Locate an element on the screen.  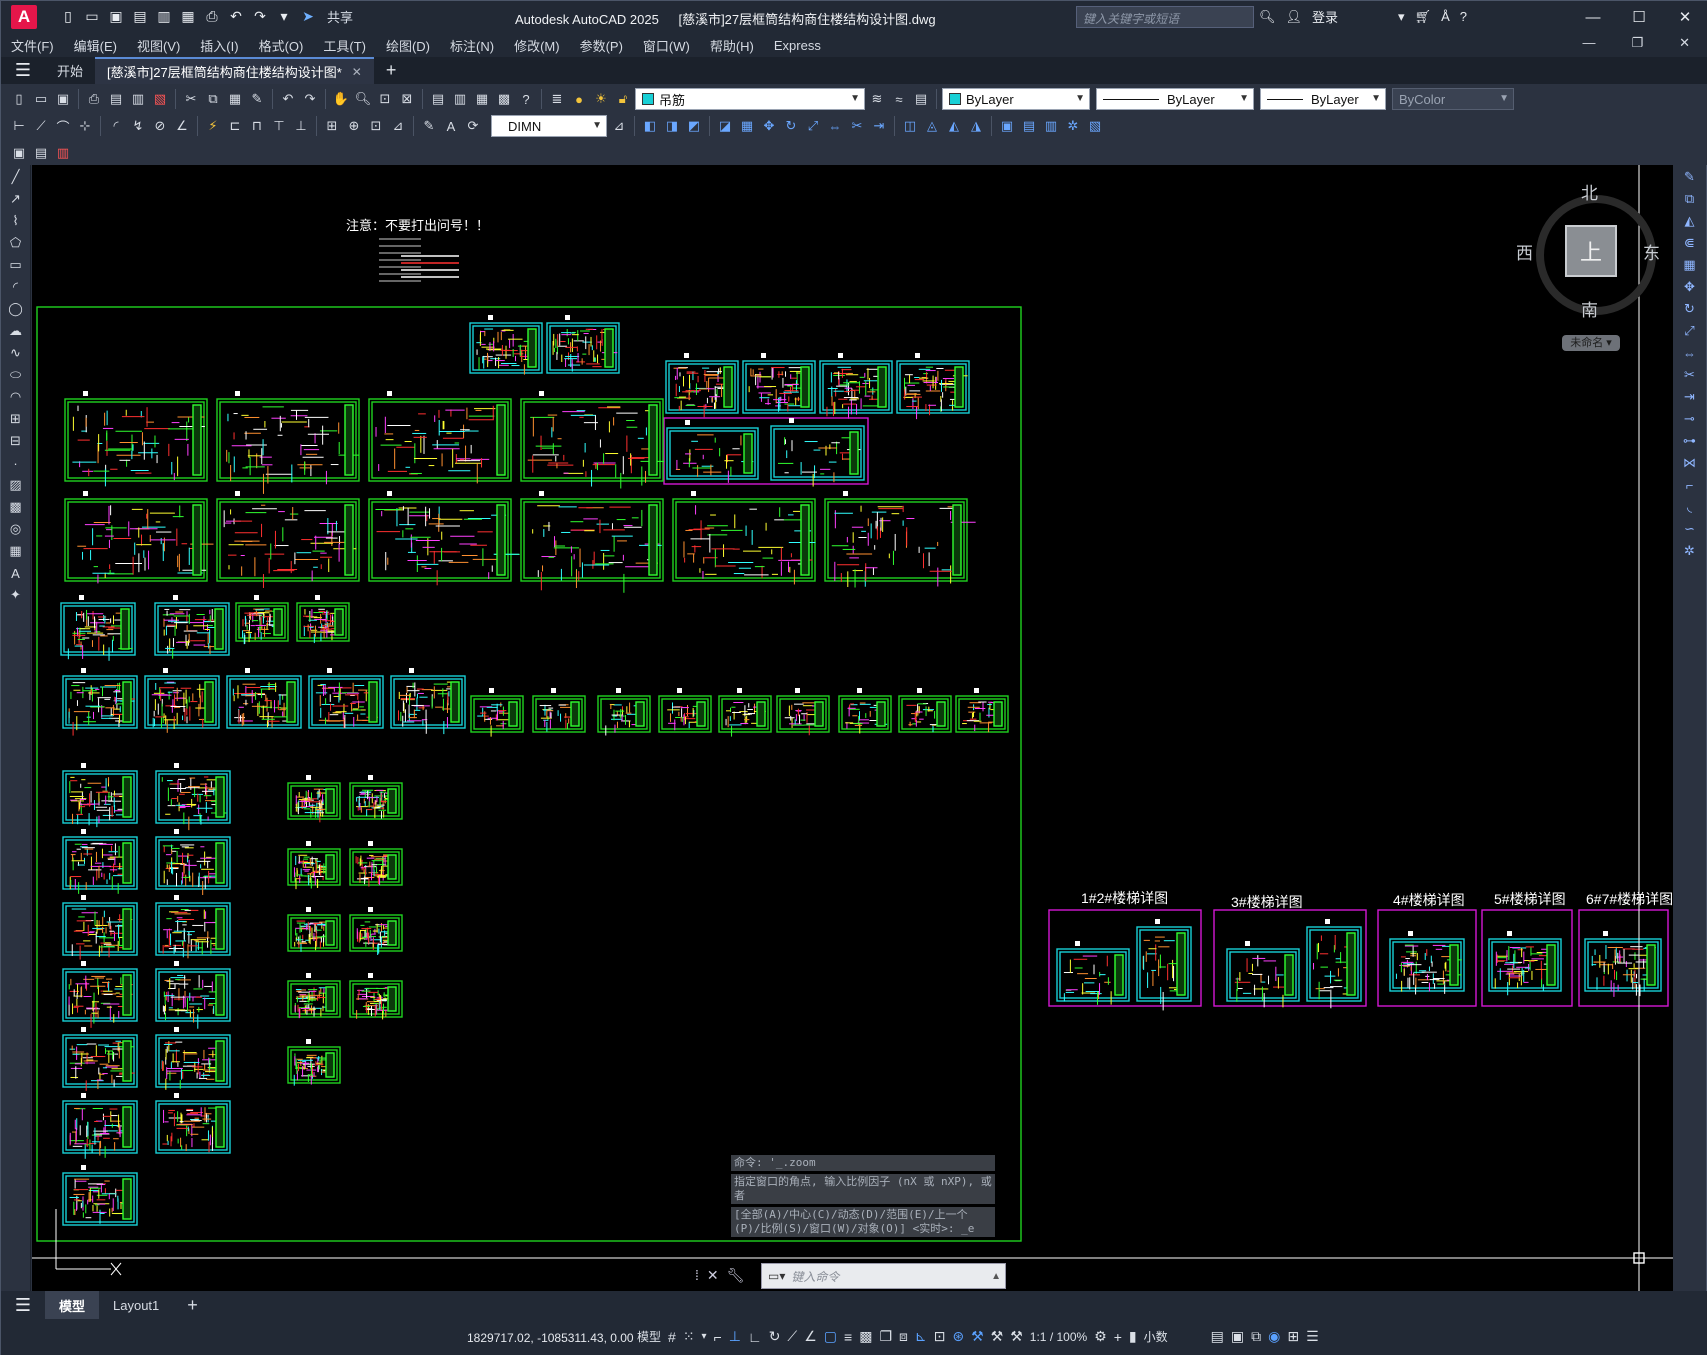
draworder-icon: ▣ is located at coordinates (1007, 126).